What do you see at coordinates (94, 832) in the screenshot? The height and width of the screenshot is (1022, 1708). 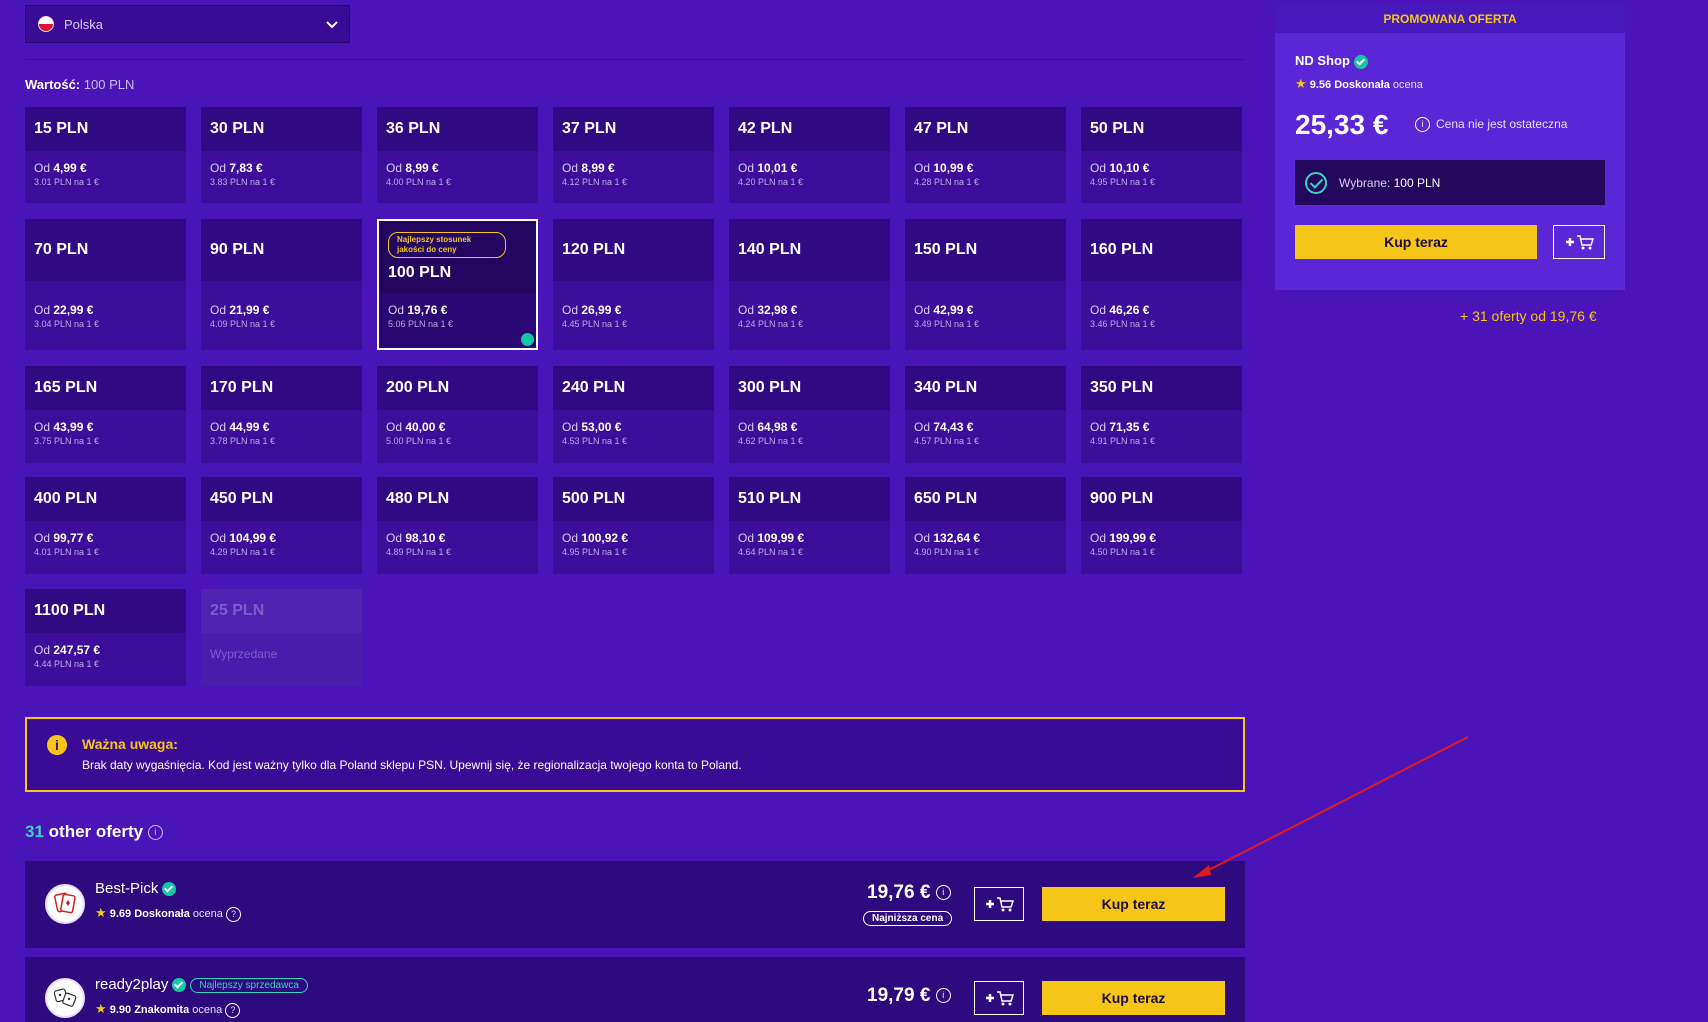 I see `offers-heading: 31 other oferty i` at bounding box center [94, 832].